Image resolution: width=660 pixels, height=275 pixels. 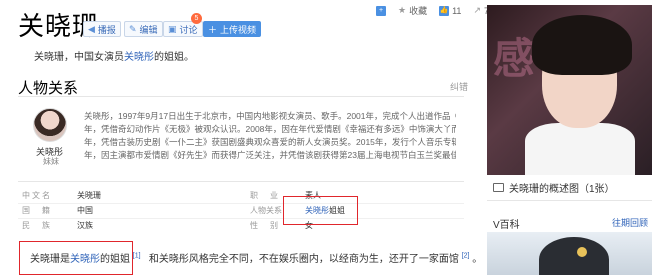 What do you see at coordinates (582, 45) in the screenshot?
I see `photo-hair` at bounding box center [582, 45].